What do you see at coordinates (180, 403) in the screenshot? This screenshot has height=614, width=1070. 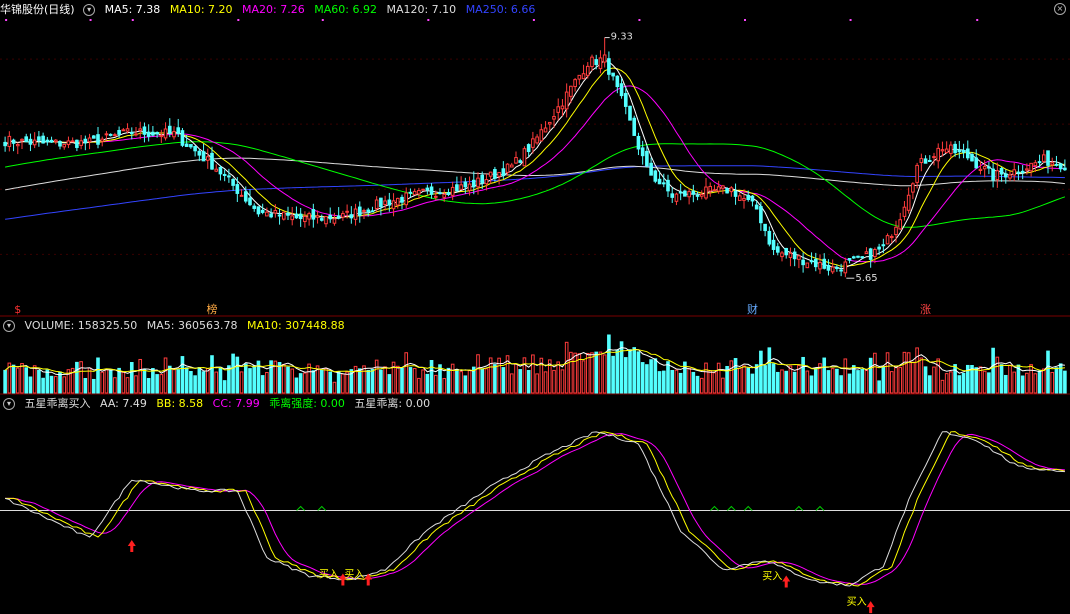 I see `bb-value: BB: 8.58` at bounding box center [180, 403].